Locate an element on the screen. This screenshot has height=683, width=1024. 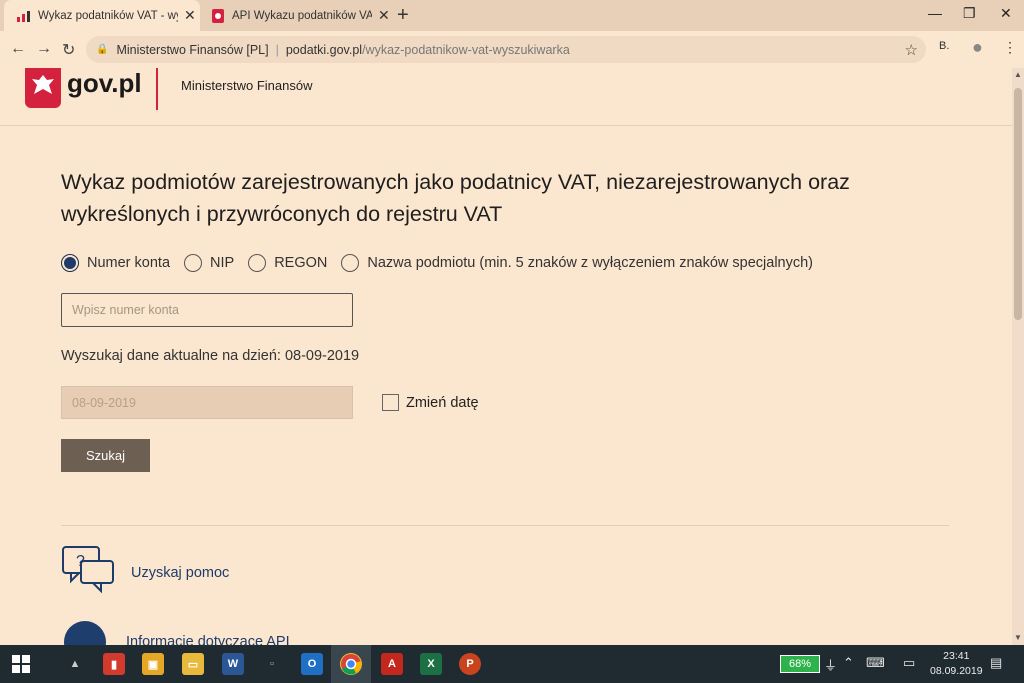
scroll-up-icon: ▲ is located at coordinates (1018, 74).